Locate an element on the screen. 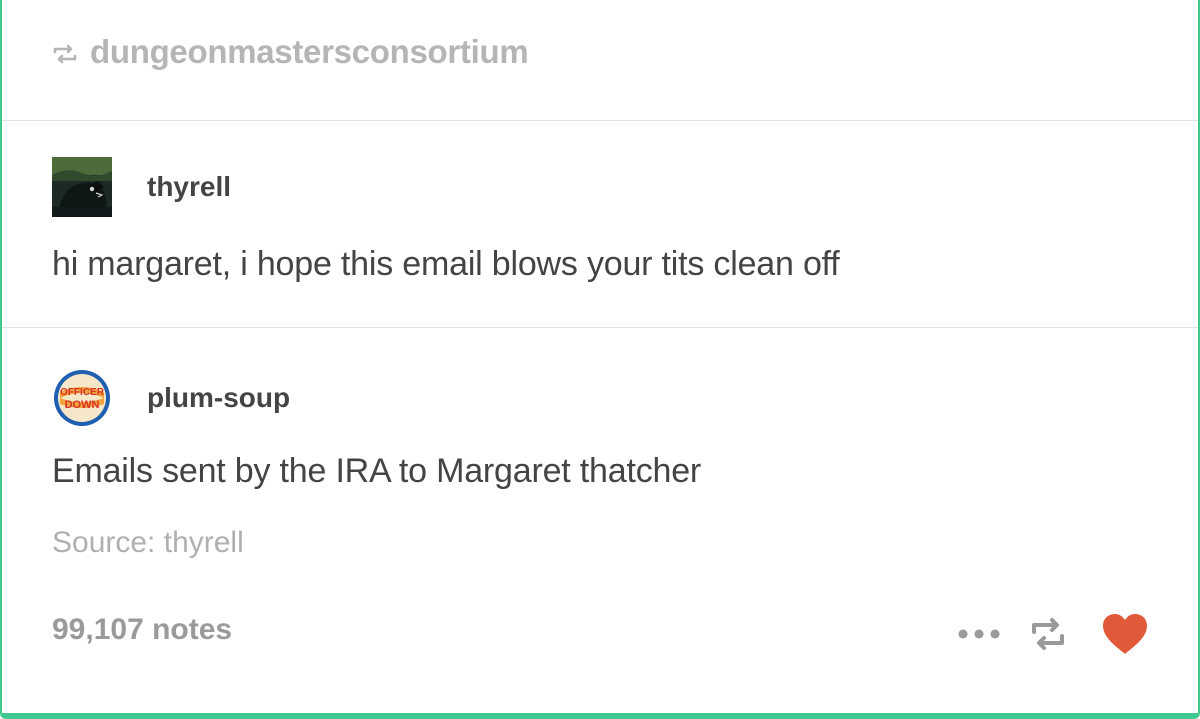 This screenshot has width=1200, height=719. more-options-button is located at coordinates (979, 634).